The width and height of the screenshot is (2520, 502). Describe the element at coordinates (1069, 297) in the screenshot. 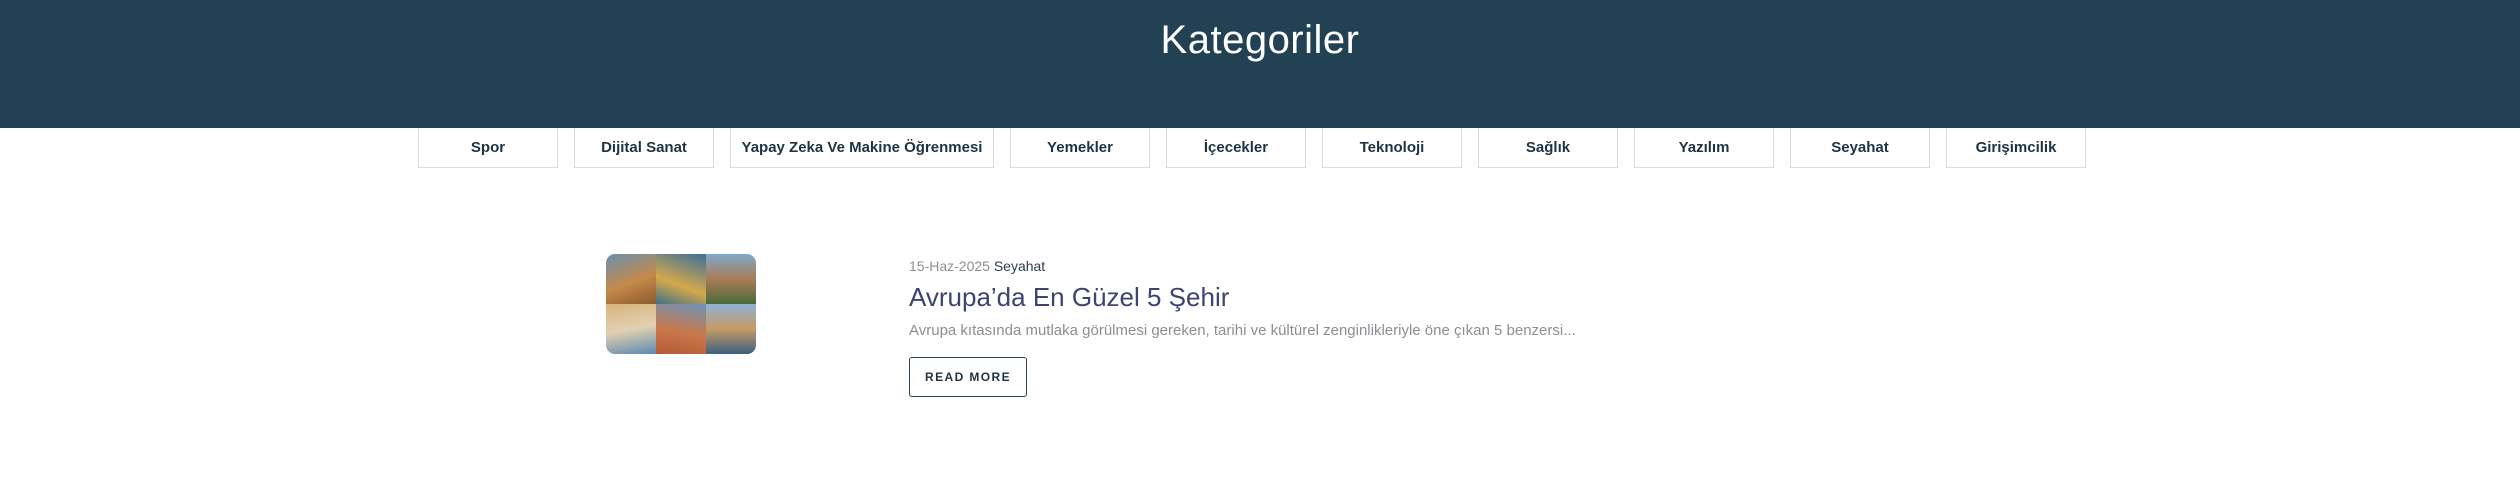

I see `post-title: Avrupa’da En Güzel 5 Şehir` at that location.